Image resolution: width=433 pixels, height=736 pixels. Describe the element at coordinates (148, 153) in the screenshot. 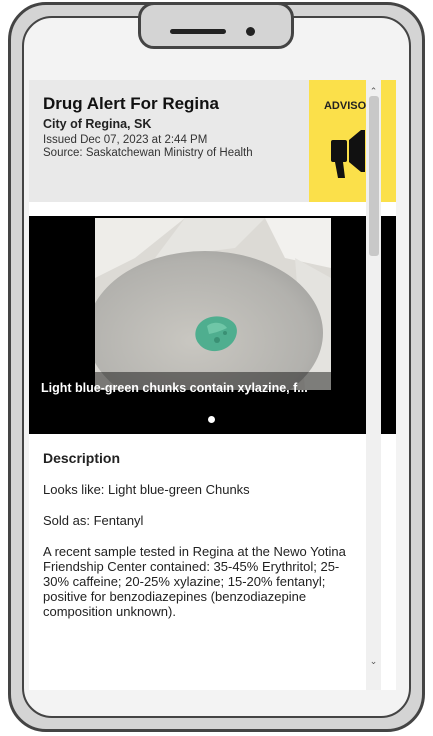

I see `alert-source: Source: Saskatchewan Ministry of Health` at that location.